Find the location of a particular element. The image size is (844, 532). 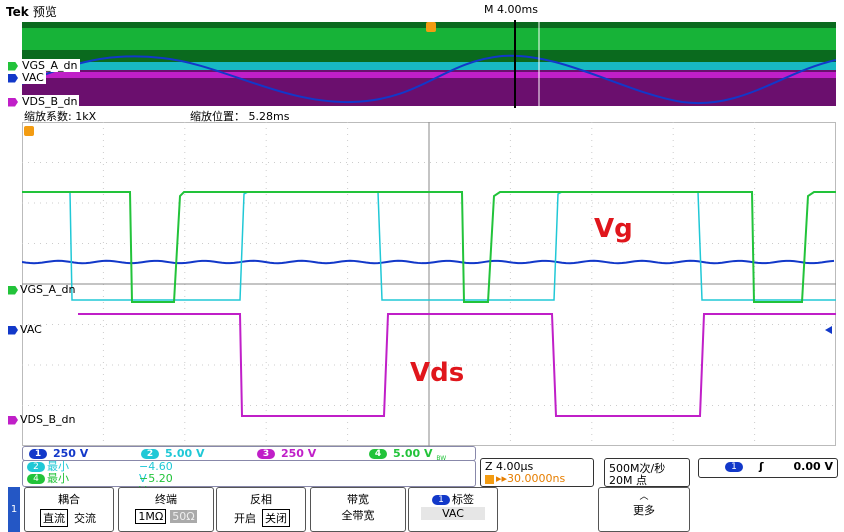

header-bar: Tek 预览 M 4.00ms is located at coordinates (422, 11).